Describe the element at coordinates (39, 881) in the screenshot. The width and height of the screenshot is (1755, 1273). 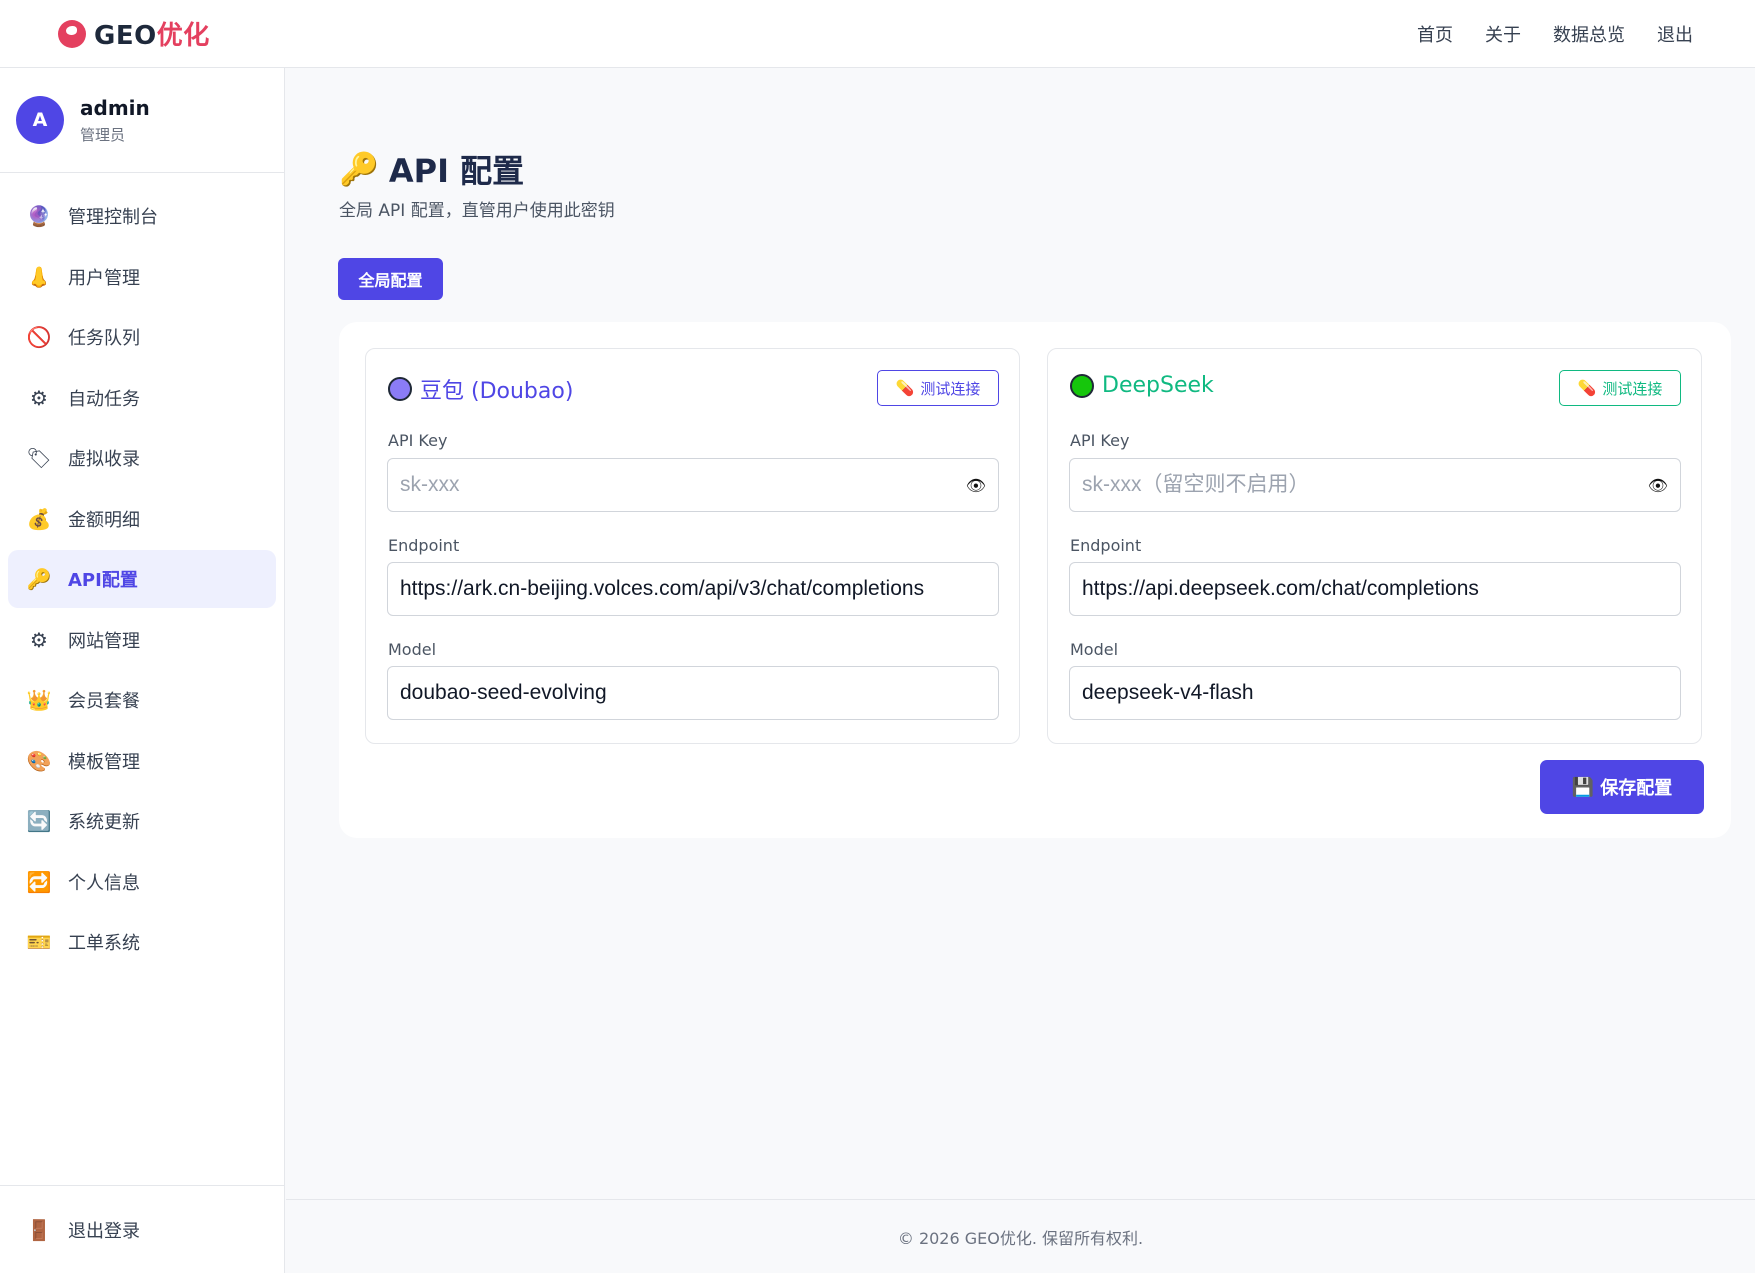
I see `repeat-icon: 🔁` at that location.